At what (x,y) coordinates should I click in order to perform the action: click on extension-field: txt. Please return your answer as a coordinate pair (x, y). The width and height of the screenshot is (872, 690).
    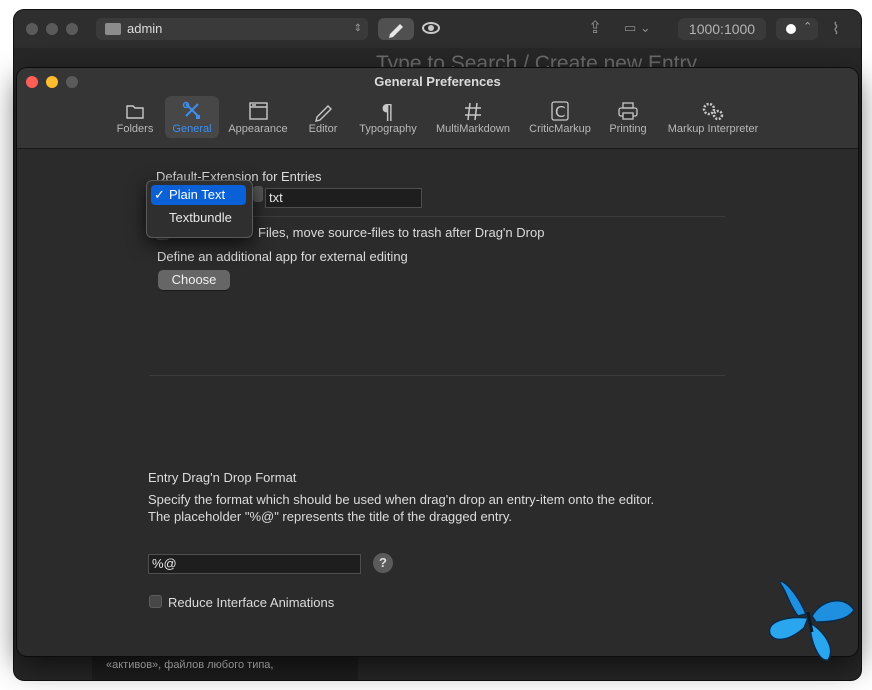
    Looking at the image, I should click on (343, 198).